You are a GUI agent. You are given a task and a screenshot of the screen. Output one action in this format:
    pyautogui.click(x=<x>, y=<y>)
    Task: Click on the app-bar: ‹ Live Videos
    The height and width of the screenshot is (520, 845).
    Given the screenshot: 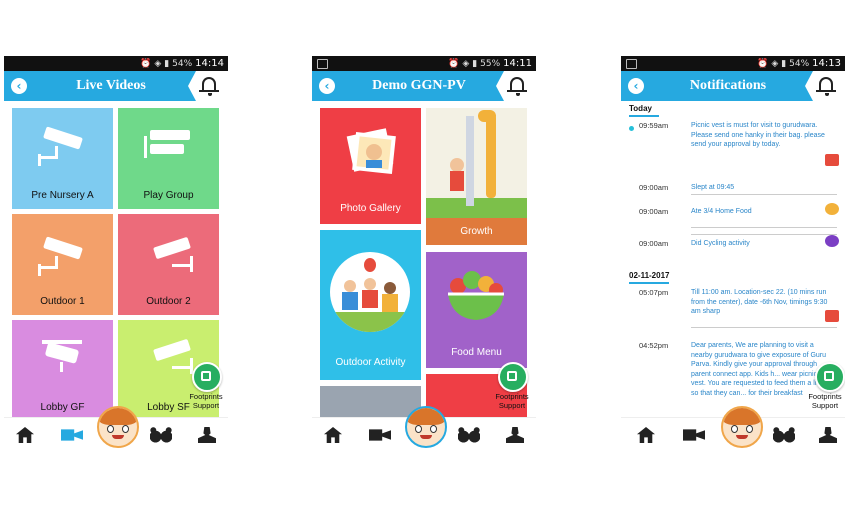 What is the action you would take?
    pyautogui.click(x=116, y=86)
    